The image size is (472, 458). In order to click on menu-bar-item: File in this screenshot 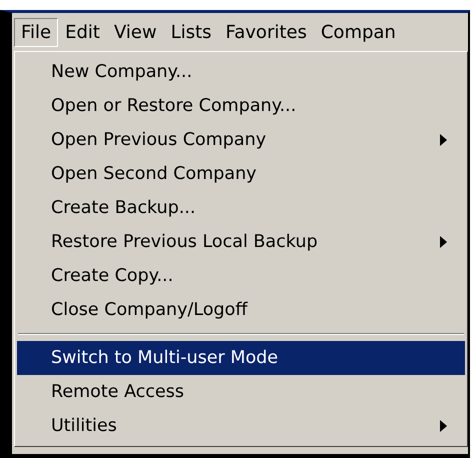, I will do `click(36, 32)`.